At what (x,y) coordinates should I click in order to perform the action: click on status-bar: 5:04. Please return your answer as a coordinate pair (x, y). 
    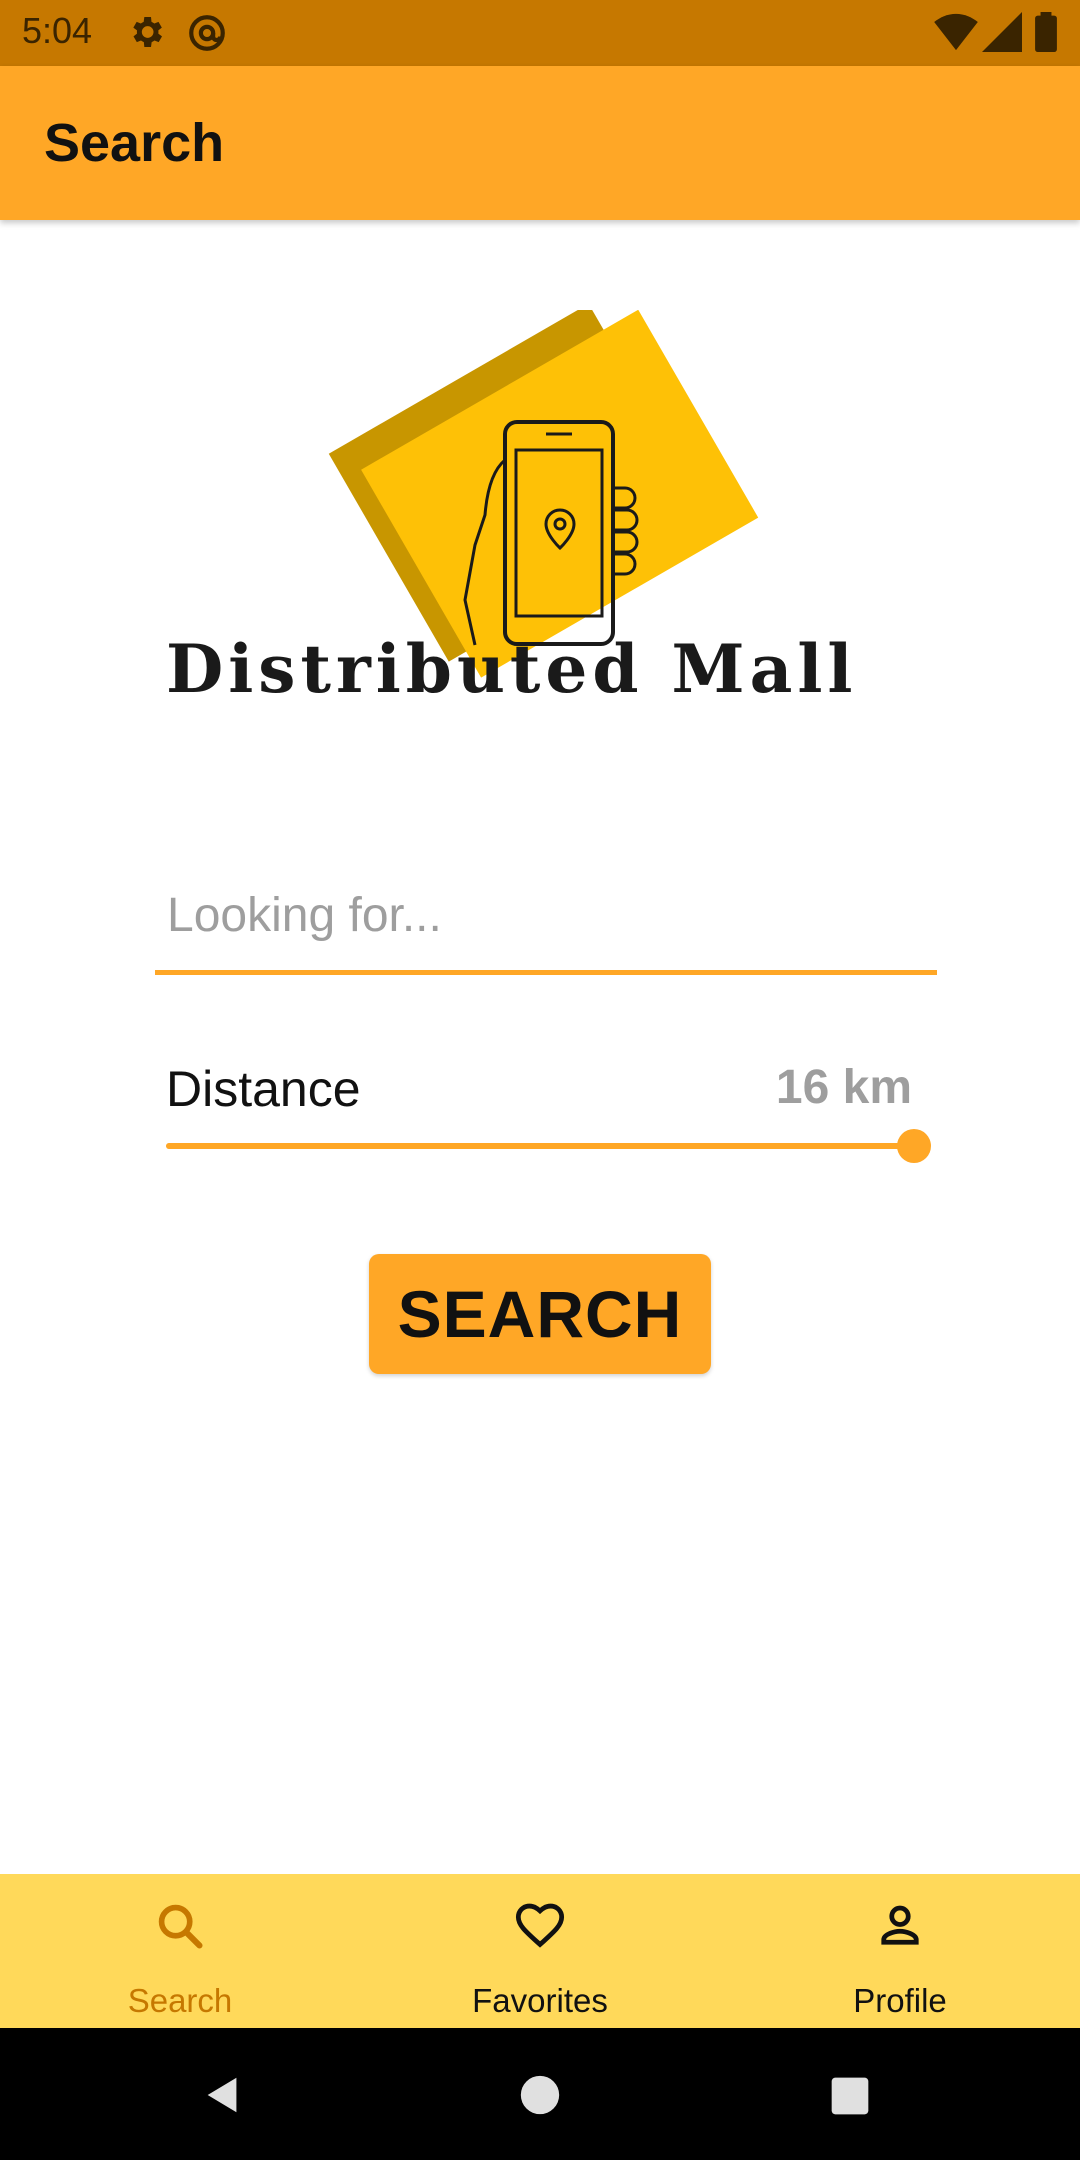
    Looking at the image, I should click on (540, 33).